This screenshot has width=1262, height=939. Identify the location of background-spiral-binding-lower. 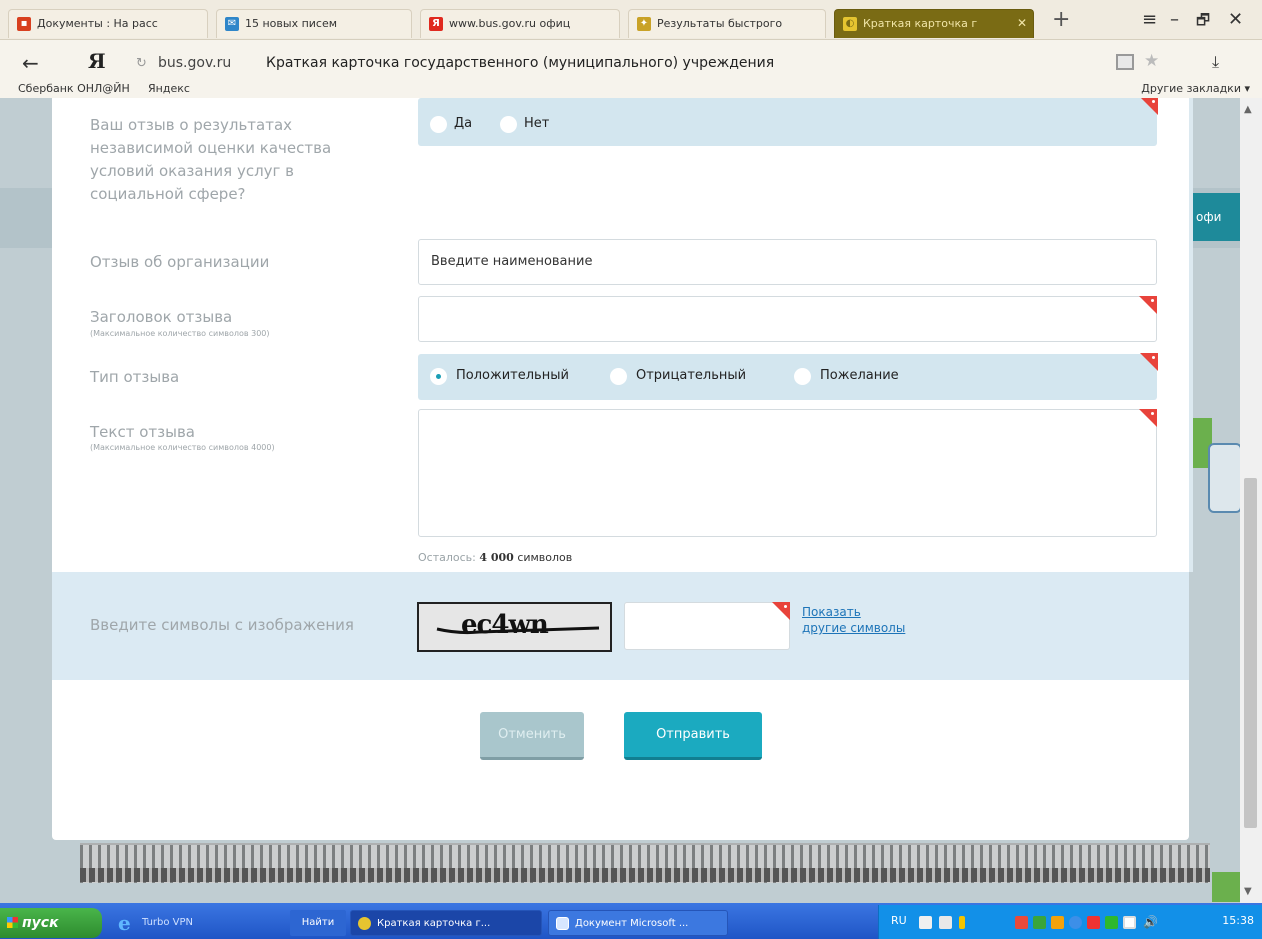
(645, 875).